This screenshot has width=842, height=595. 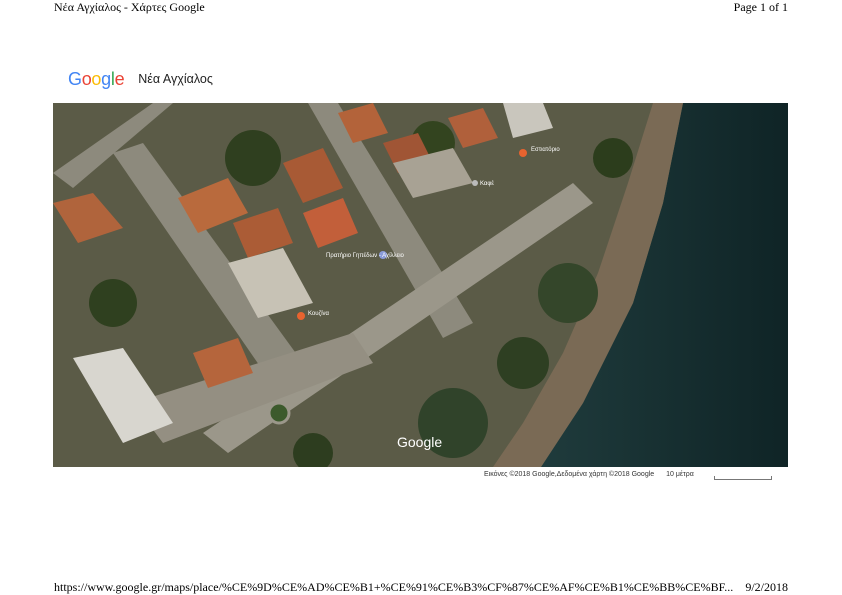 What do you see at coordinates (129, 7) in the screenshot?
I see `print-header-title: Νέα Αγχίαλος - Χάρτες Google` at bounding box center [129, 7].